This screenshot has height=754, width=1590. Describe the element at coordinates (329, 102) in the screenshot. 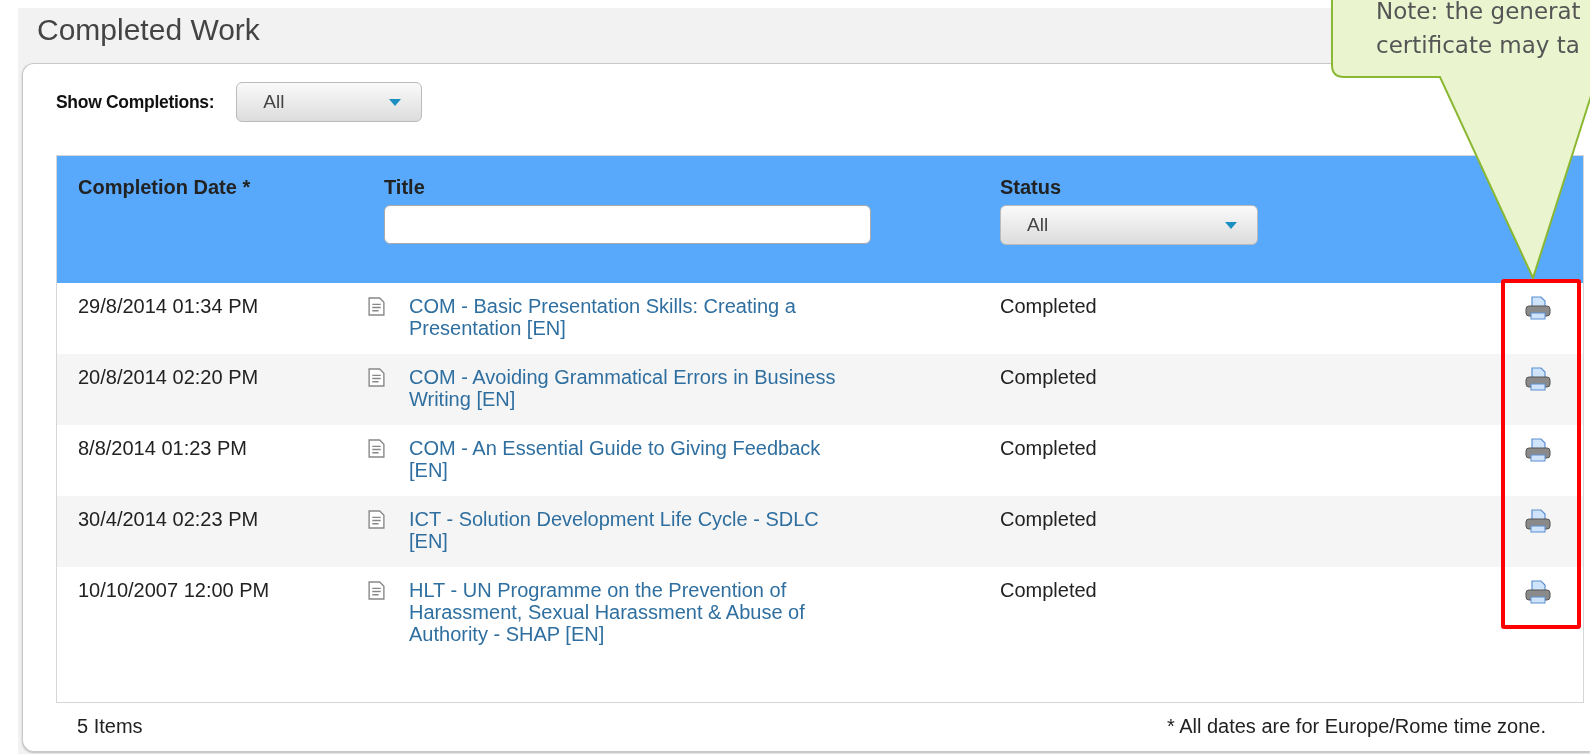

I see `completions-dropdown: All` at that location.